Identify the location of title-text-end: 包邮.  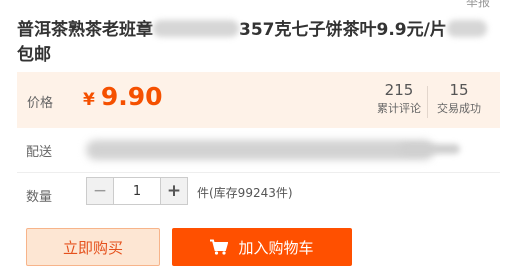
(34, 55).